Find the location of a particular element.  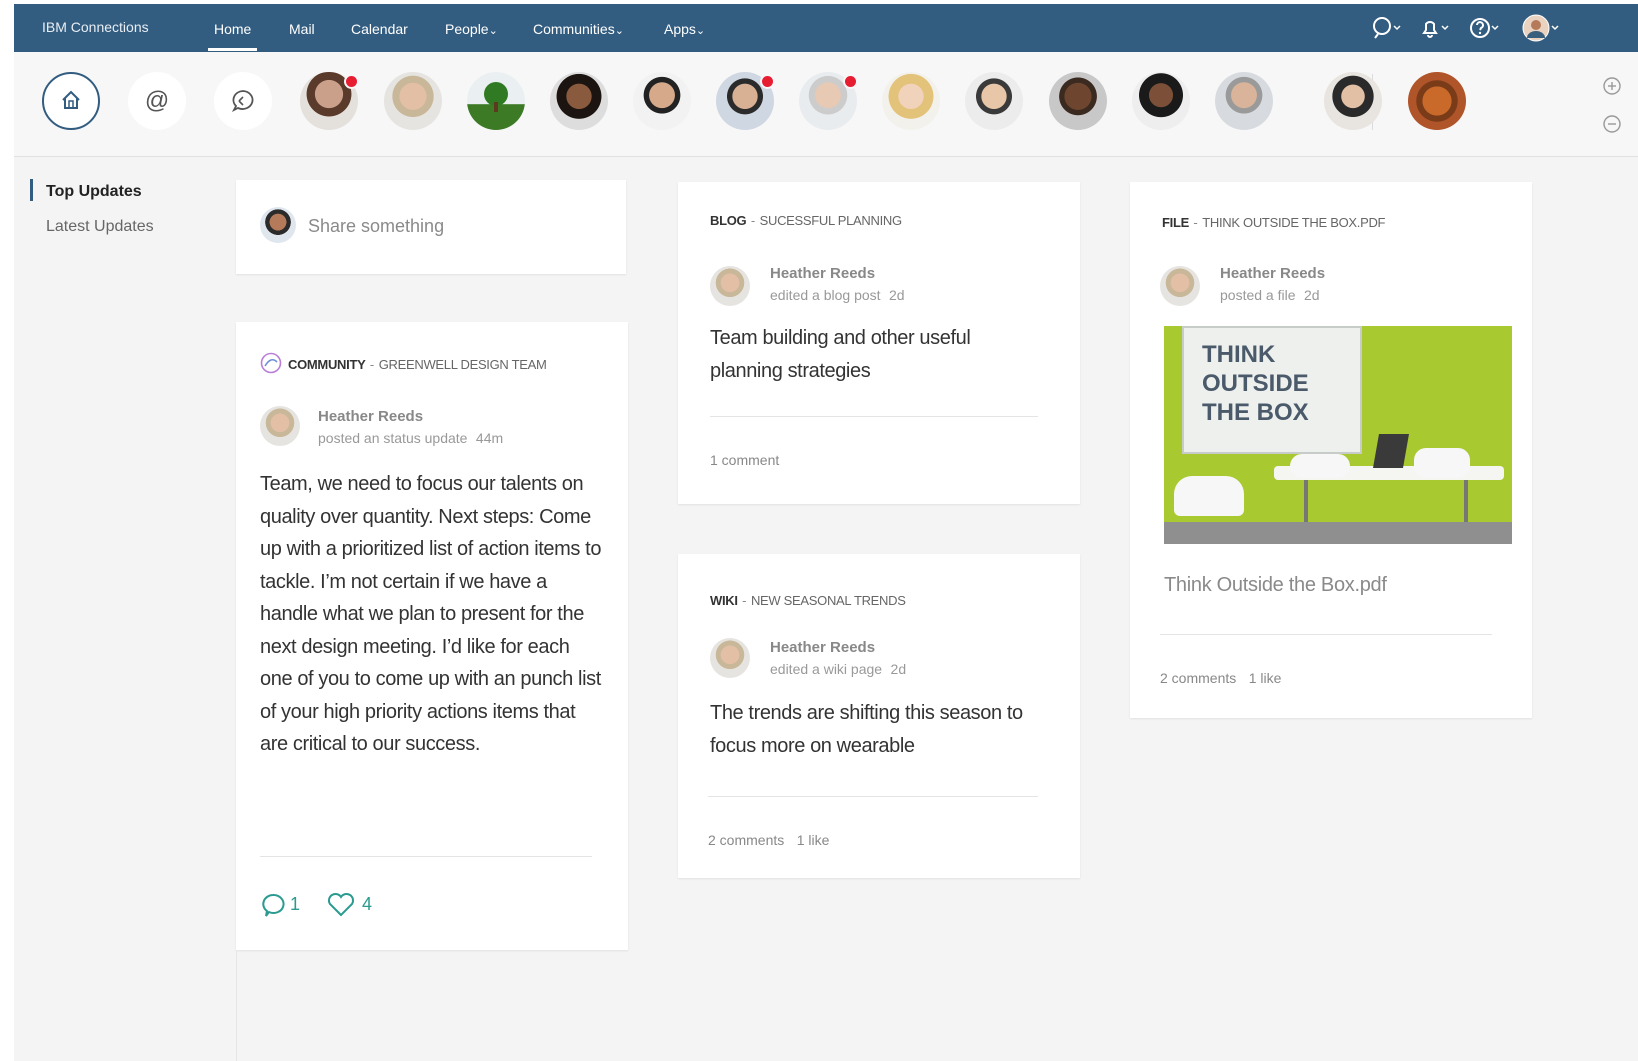

card-meta: COMMUNITY - GREENWELL DESIGN TEAM is located at coordinates (417, 365).